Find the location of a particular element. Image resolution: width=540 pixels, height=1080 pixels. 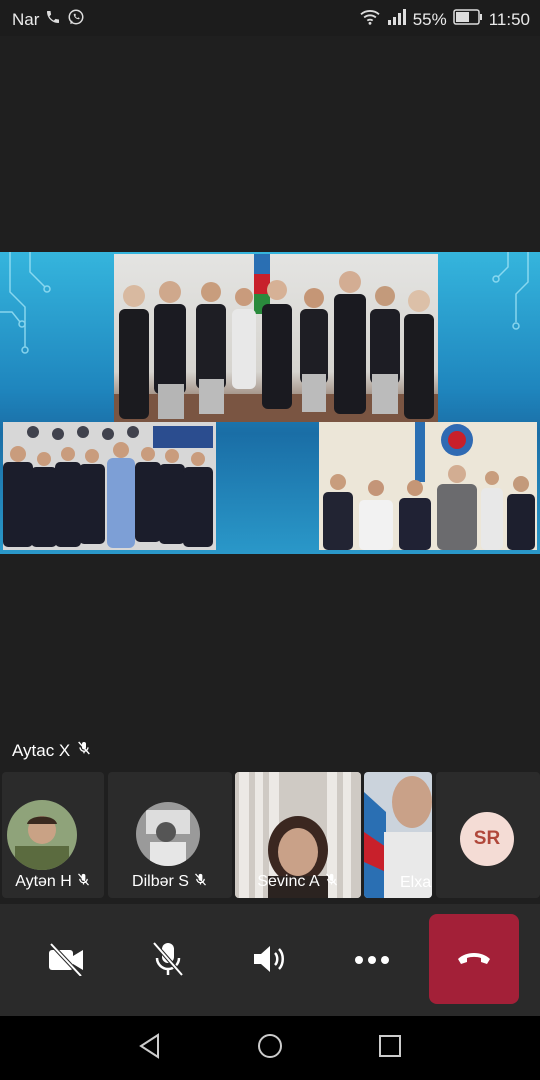

slide-photo-group-left is located at coordinates (109, 486).